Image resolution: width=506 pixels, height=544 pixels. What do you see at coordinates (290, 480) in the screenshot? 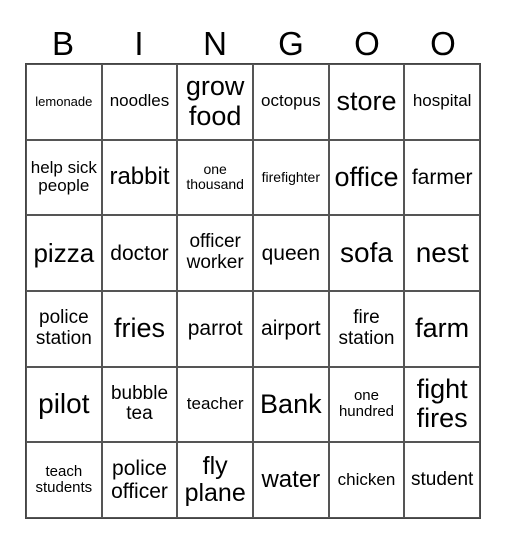
I see `bingo-cell: water` at bounding box center [290, 480].